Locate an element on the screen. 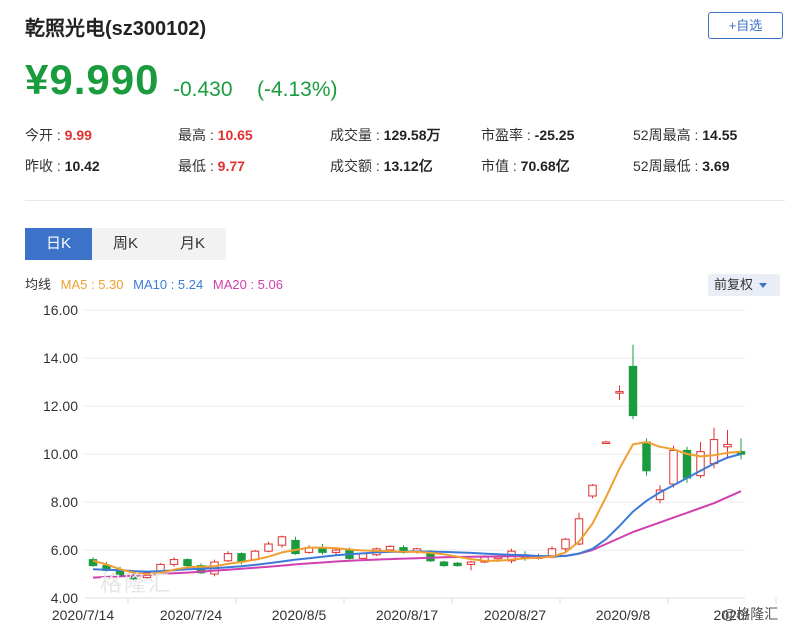 The height and width of the screenshot is (633, 795). current-price: ¥9.990 is located at coordinates (92, 79).